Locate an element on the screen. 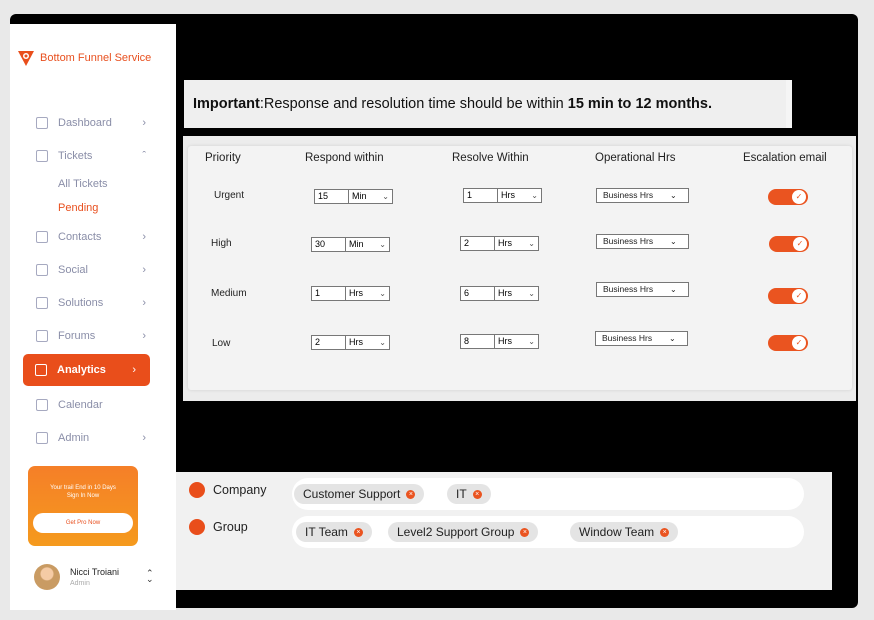 The height and width of the screenshot is (620, 874). group-tag-label: IT Team is located at coordinates (326, 532).